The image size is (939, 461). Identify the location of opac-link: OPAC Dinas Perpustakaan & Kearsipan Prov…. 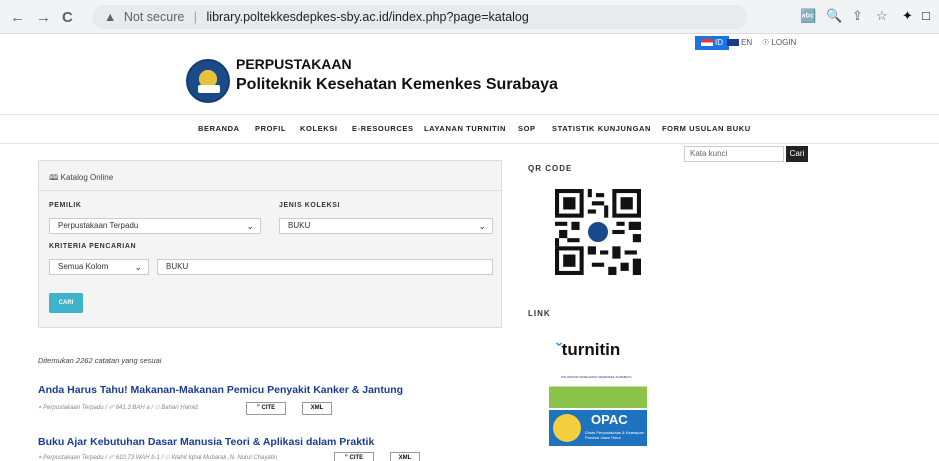
(598, 428).